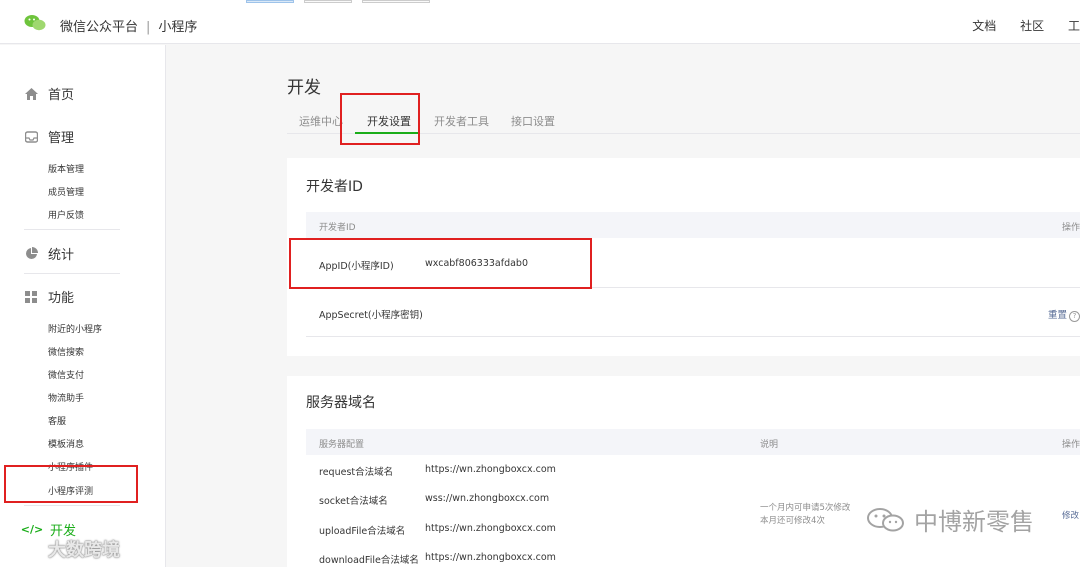 The image size is (1080, 567). Describe the element at coordinates (533, 121) in the screenshot. I see `tab-api-settings: 接口设置` at that location.